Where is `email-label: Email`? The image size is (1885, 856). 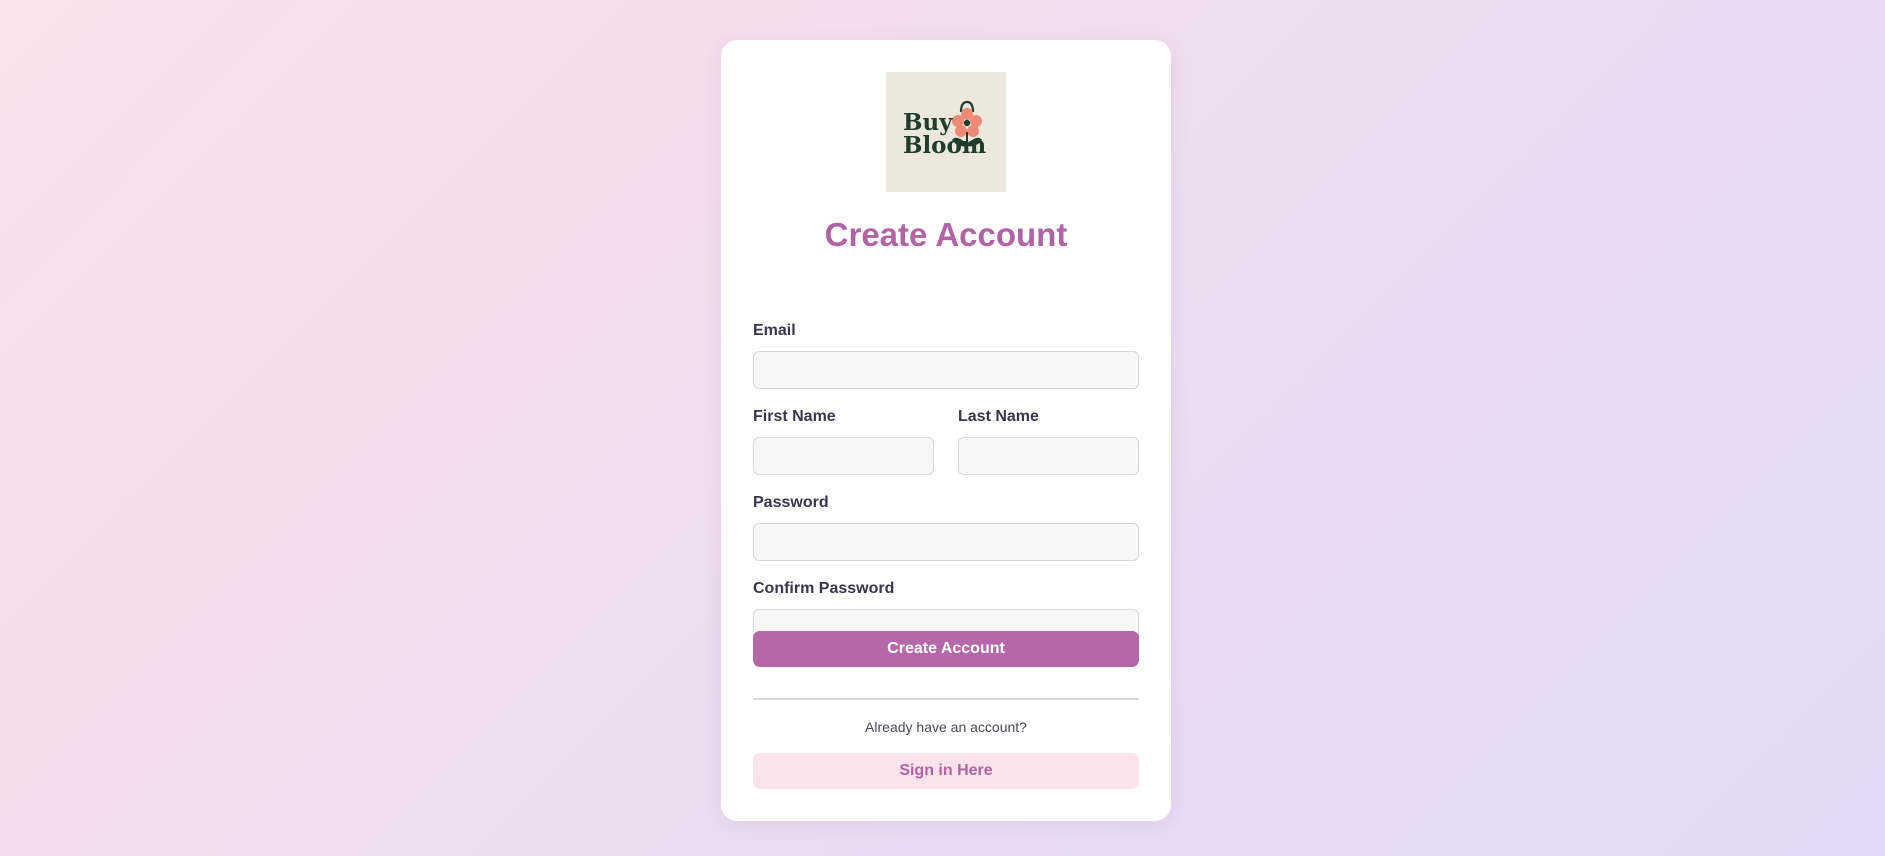 email-label: Email is located at coordinates (774, 330).